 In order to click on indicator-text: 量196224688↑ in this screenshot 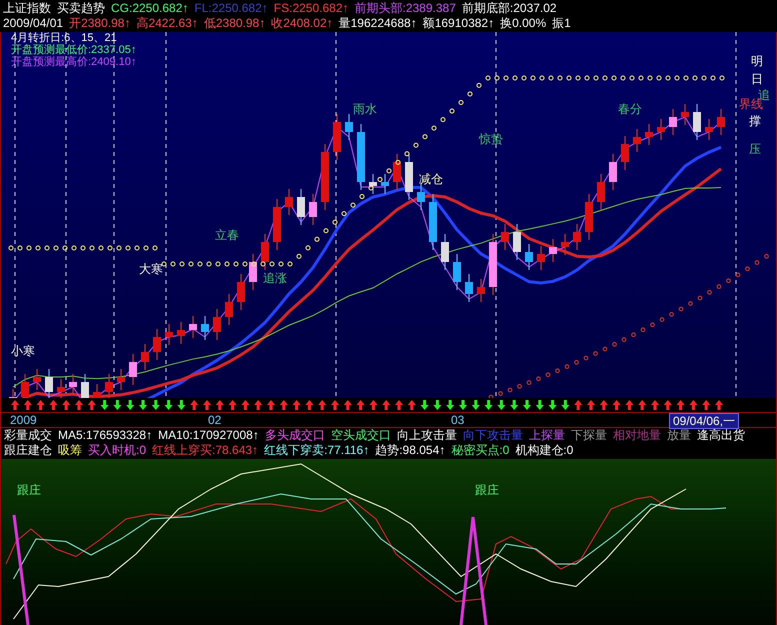, I will do `click(377, 23)`.